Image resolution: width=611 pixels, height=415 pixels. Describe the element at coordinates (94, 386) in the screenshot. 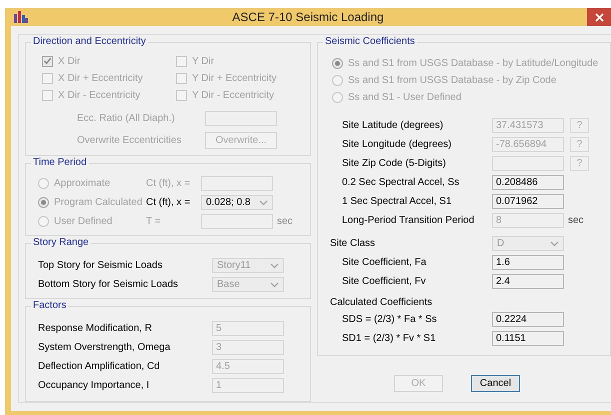

I see `field-label: Occupancy Importance, I` at that location.